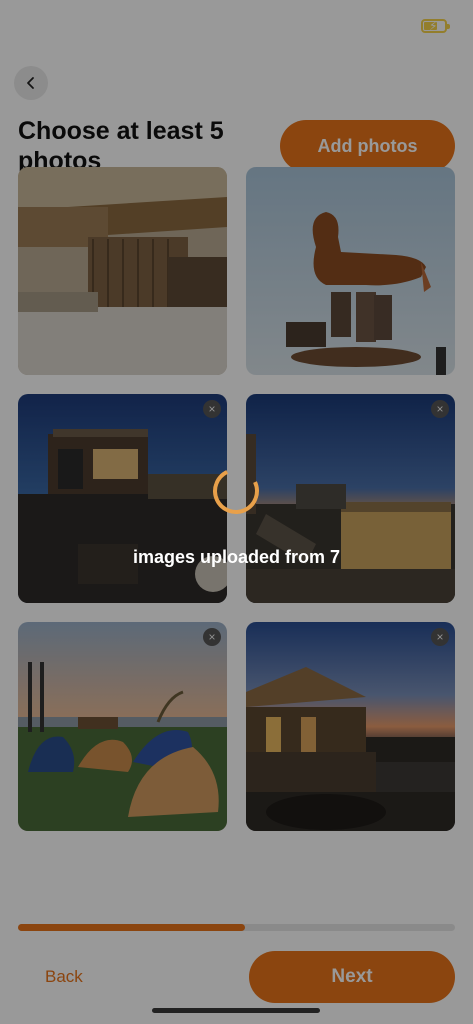 Image resolution: width=473 pixels, height=1024 pixels. What do you see at coordinates (236, 1010) in the screenshot?
I see `home-indicator` at bounding box center [236, 1010].